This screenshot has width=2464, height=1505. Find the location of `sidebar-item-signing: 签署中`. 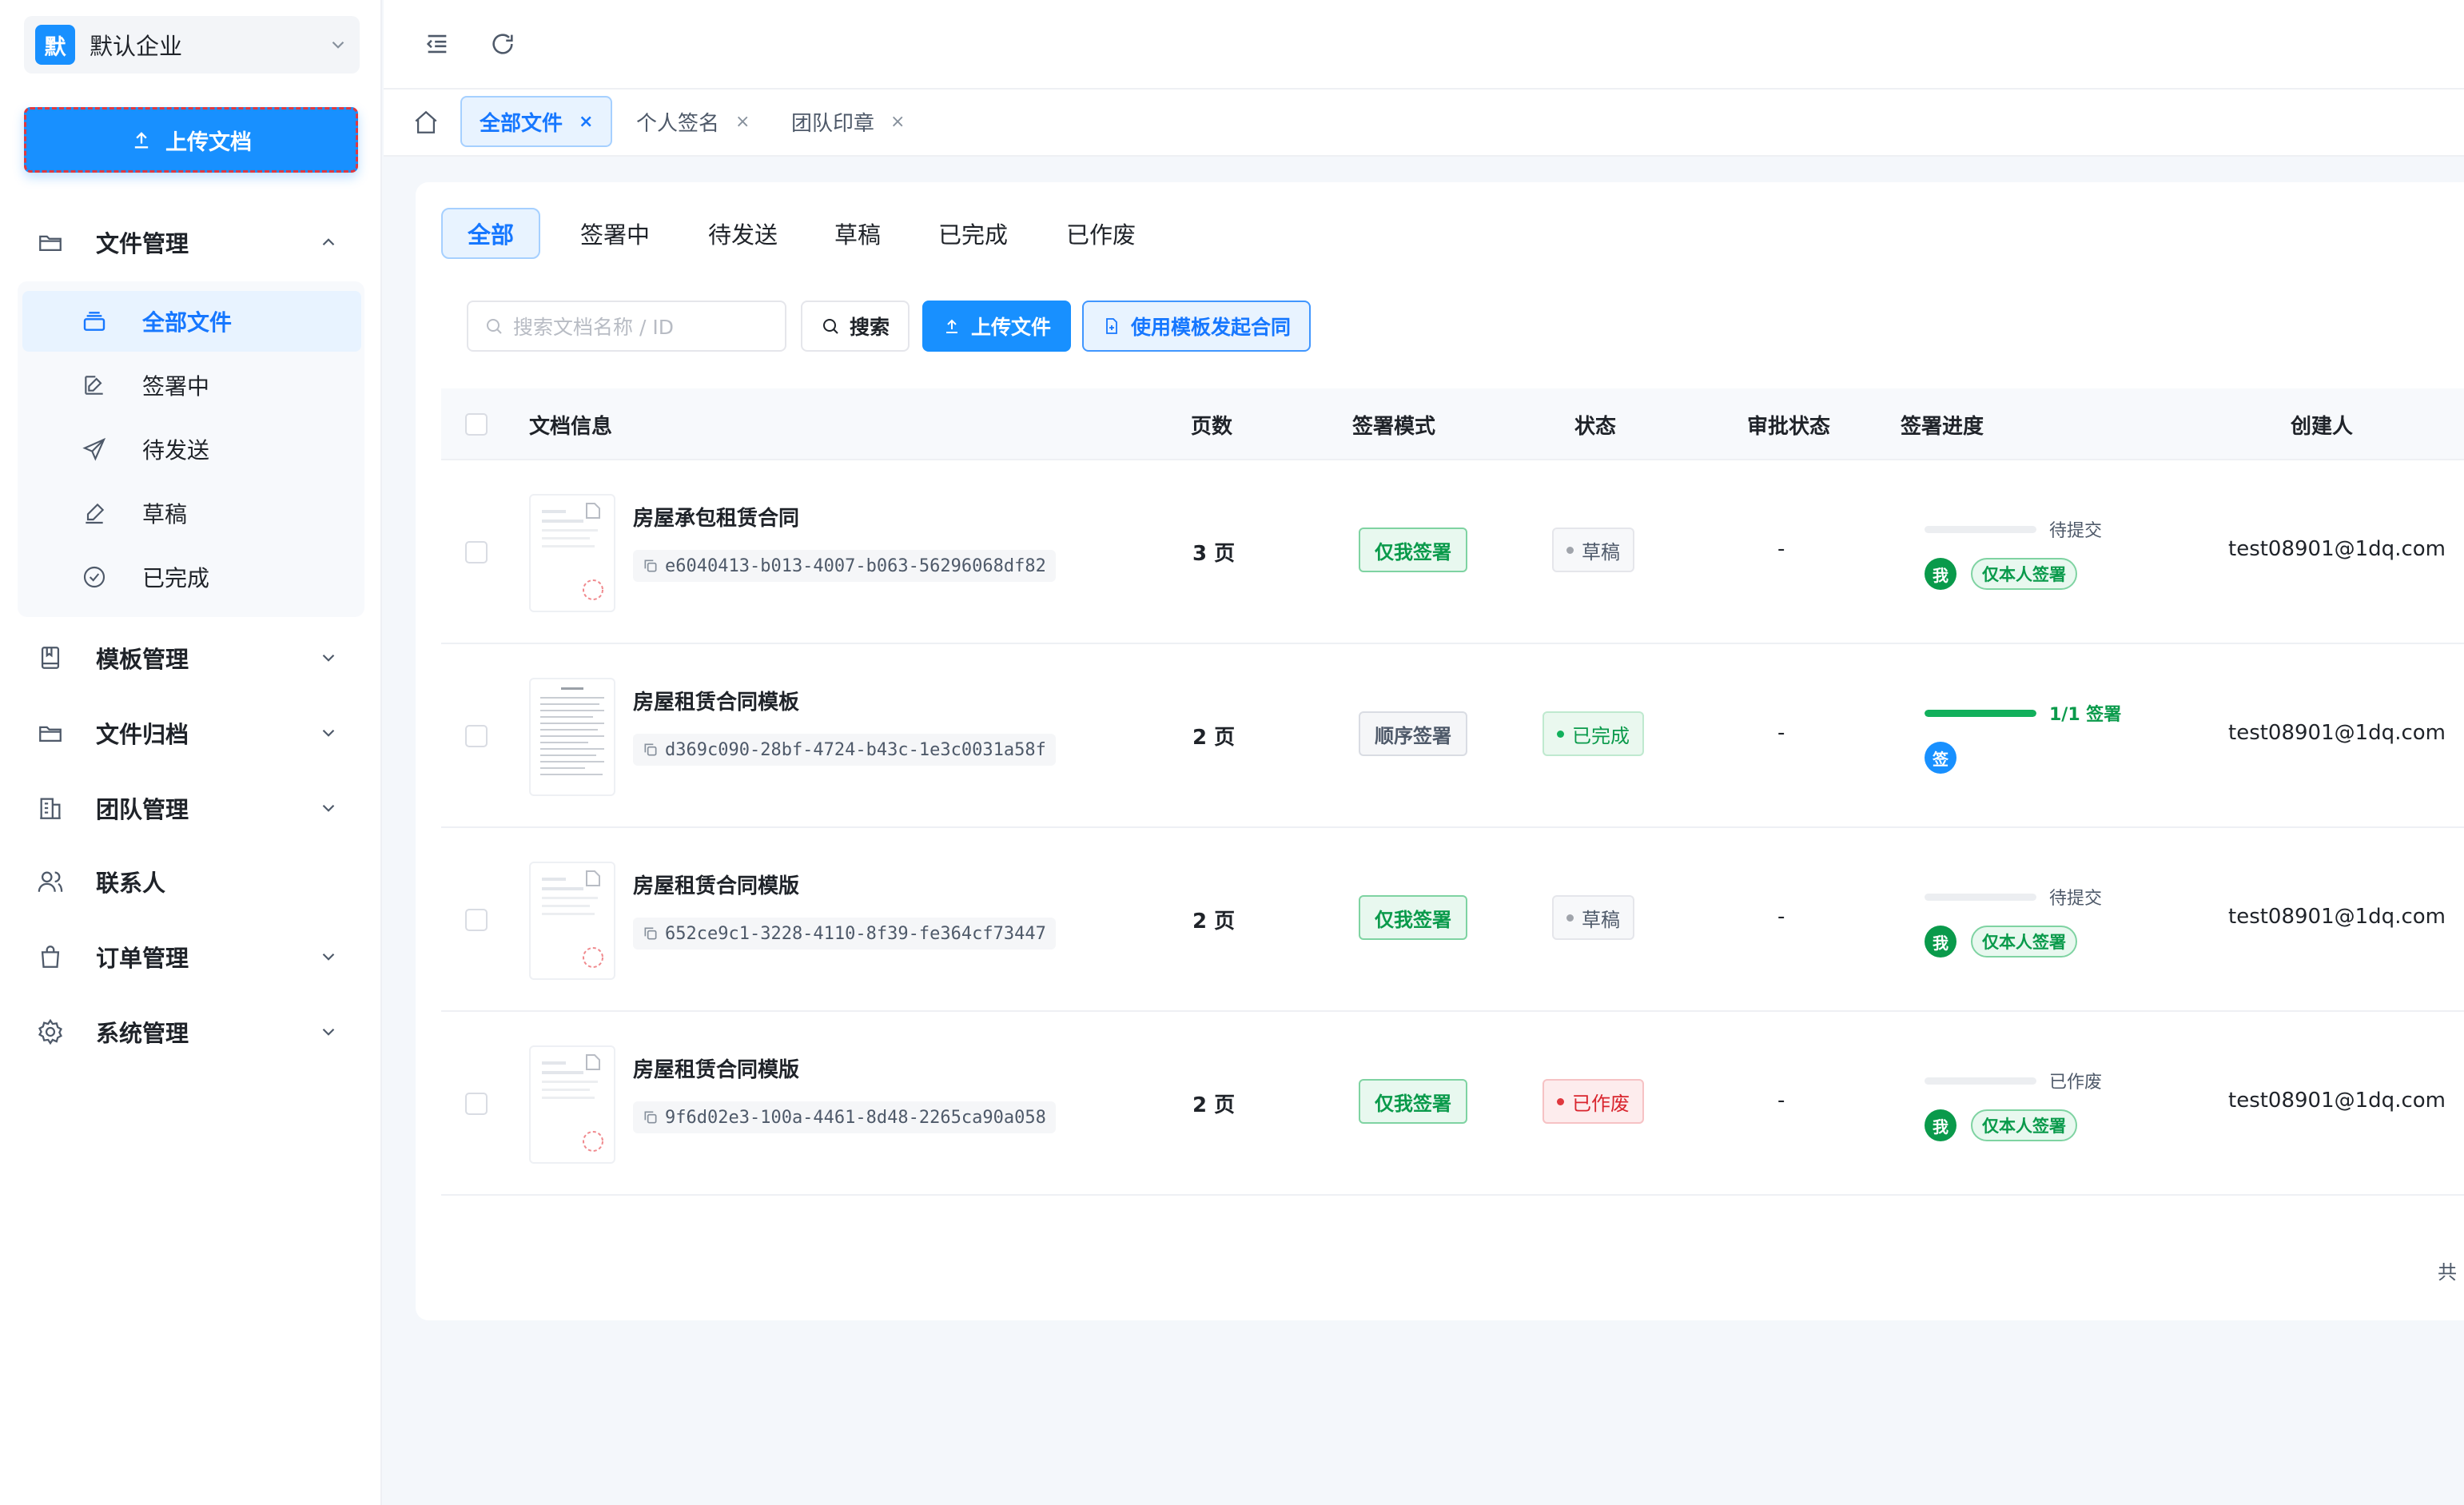

sidebar-item-signing: 签署中 is located at coordinates (192, 385).